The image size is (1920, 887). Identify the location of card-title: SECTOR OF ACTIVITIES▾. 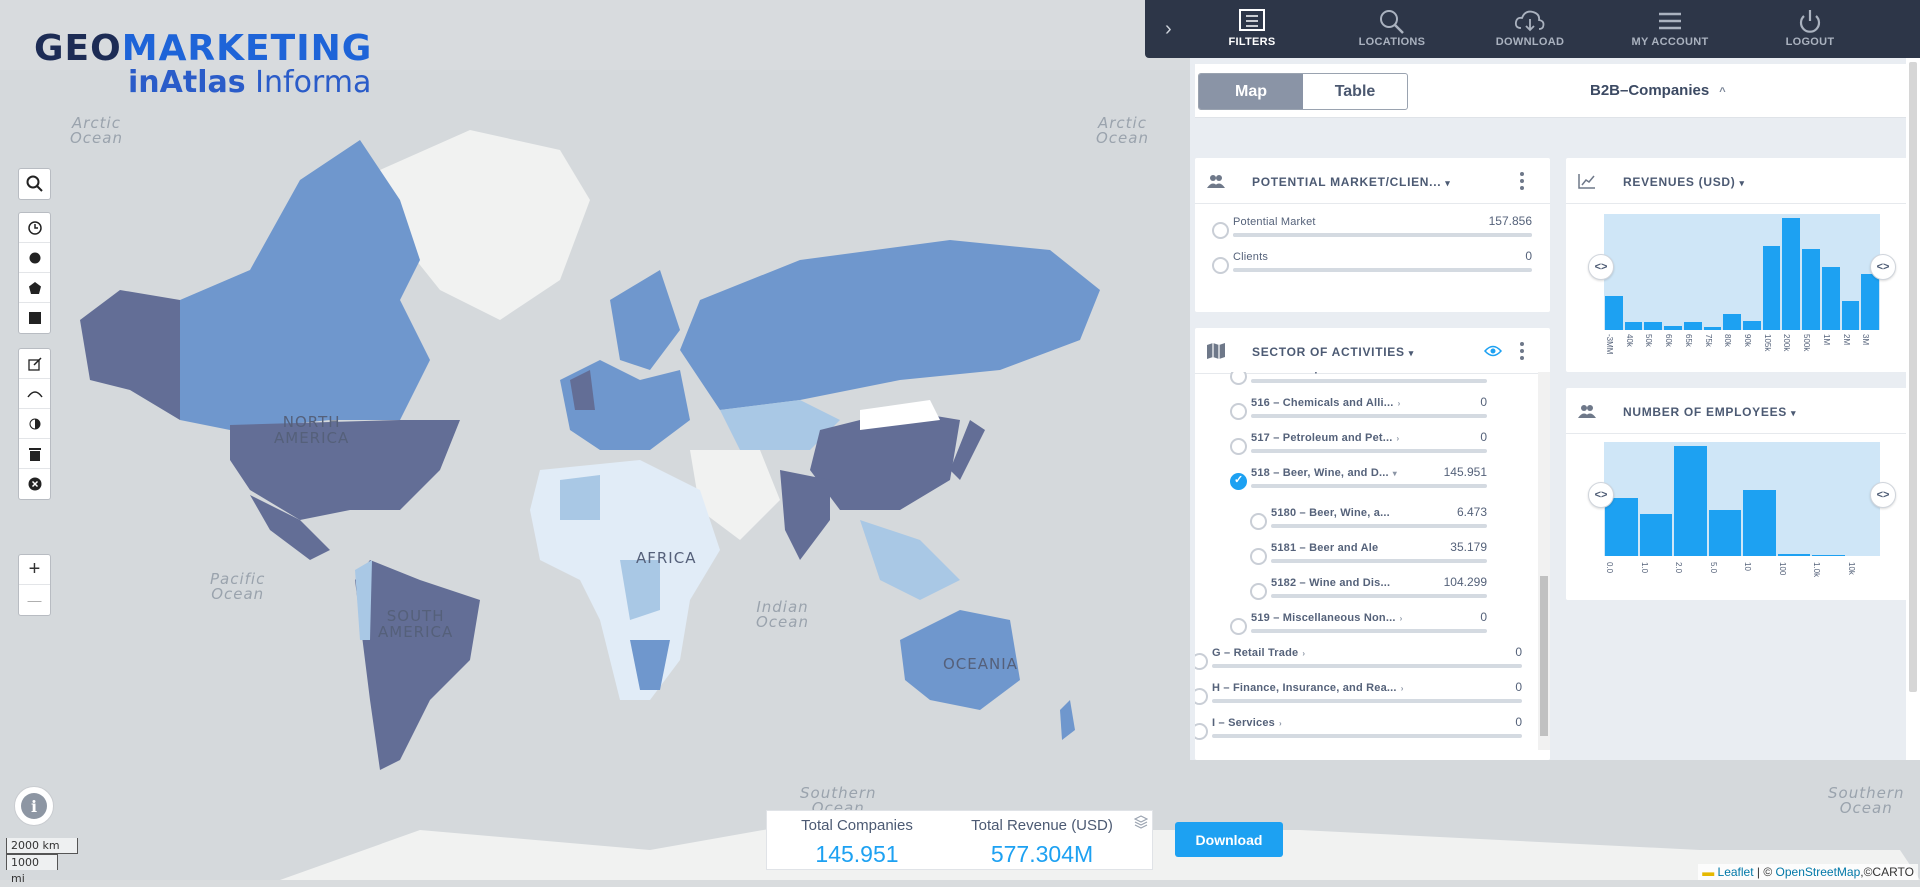
(1333, 352).